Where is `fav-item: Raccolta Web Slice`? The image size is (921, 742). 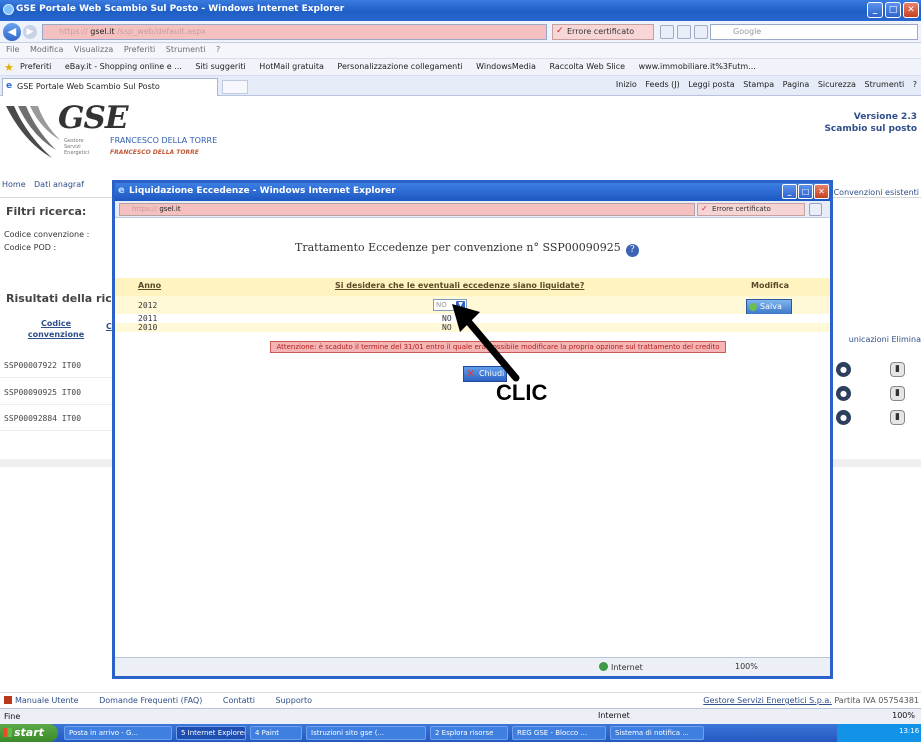
fav-item: Raccolta Web Slice is located at coordinates (587, 66).